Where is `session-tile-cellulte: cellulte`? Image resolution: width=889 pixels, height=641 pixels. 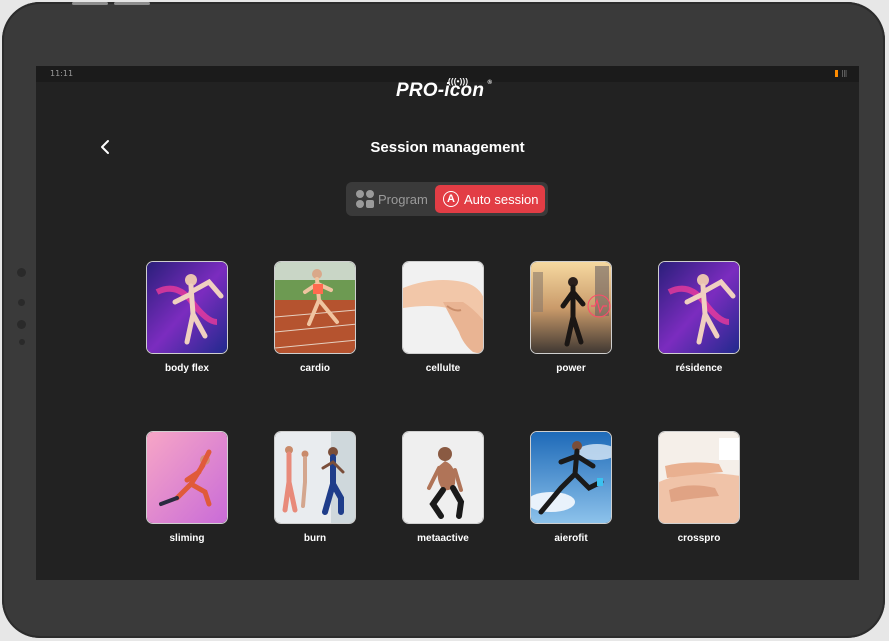
session-tile-cellulte: cellulte is located at coordinates (443, 317).